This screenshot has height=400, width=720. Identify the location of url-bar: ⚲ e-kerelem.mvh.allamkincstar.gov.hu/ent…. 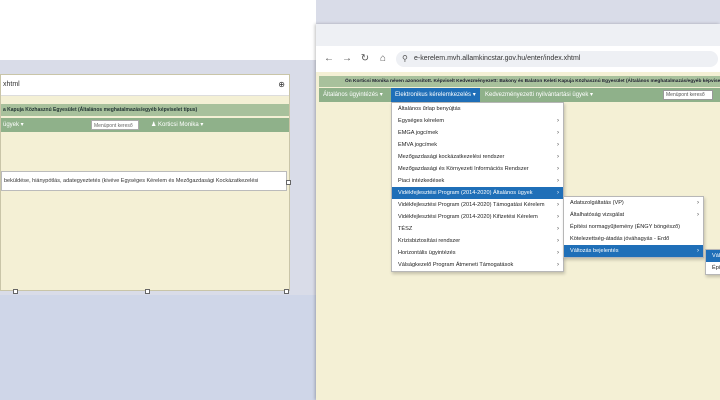
(557, 59).